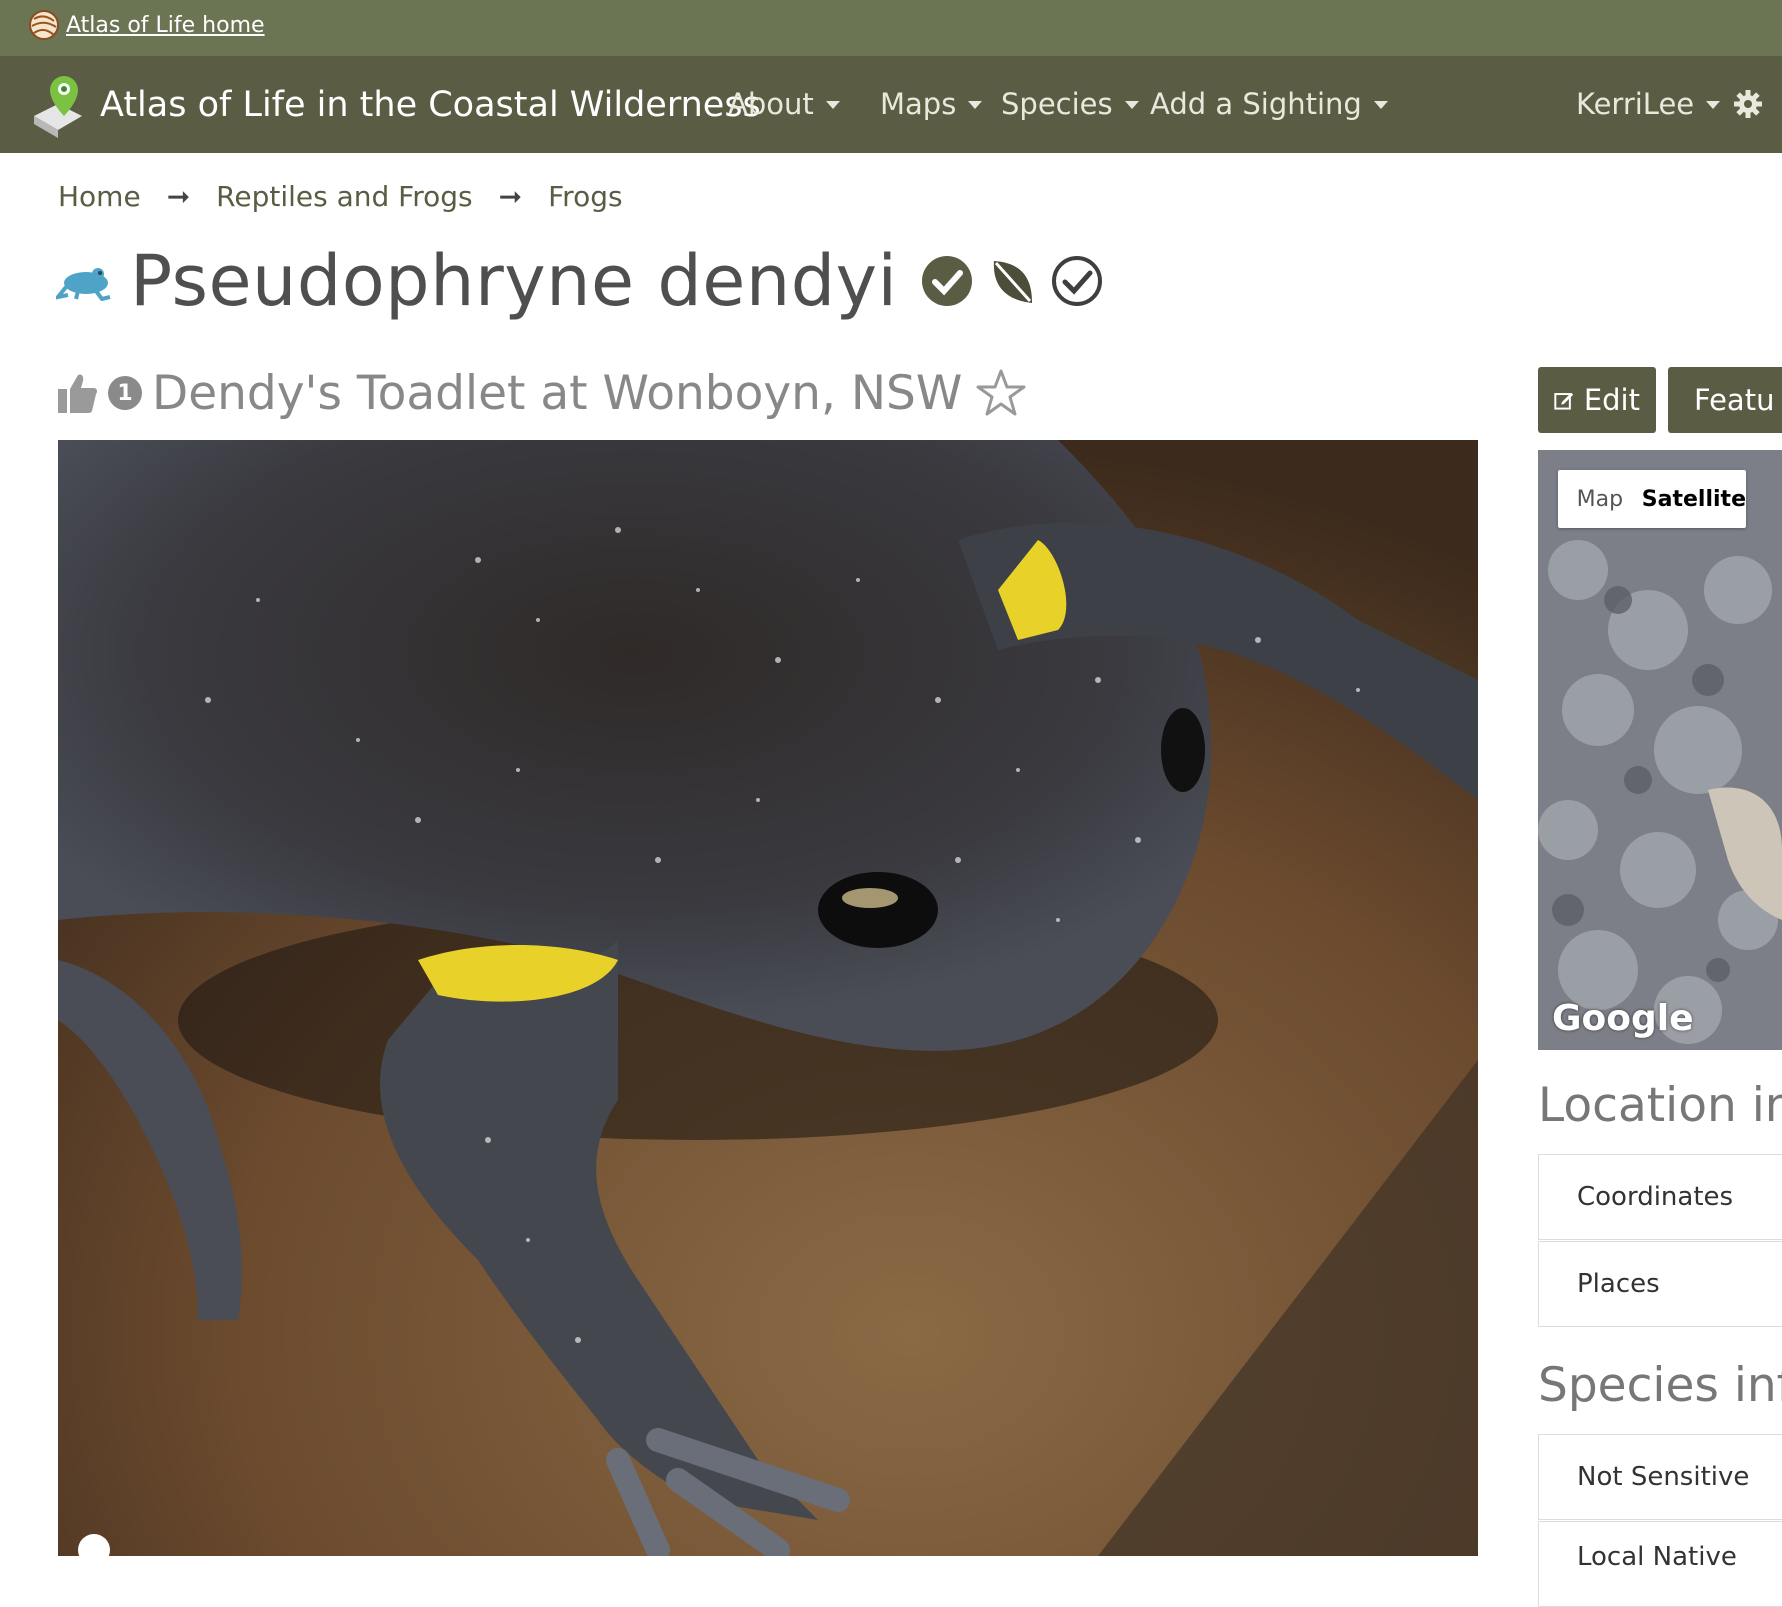 This screenshot has height=1607, width=1782. I want to click on brand-link: Atlas of Life in the Coastal Wilderness, so click(395, 105).